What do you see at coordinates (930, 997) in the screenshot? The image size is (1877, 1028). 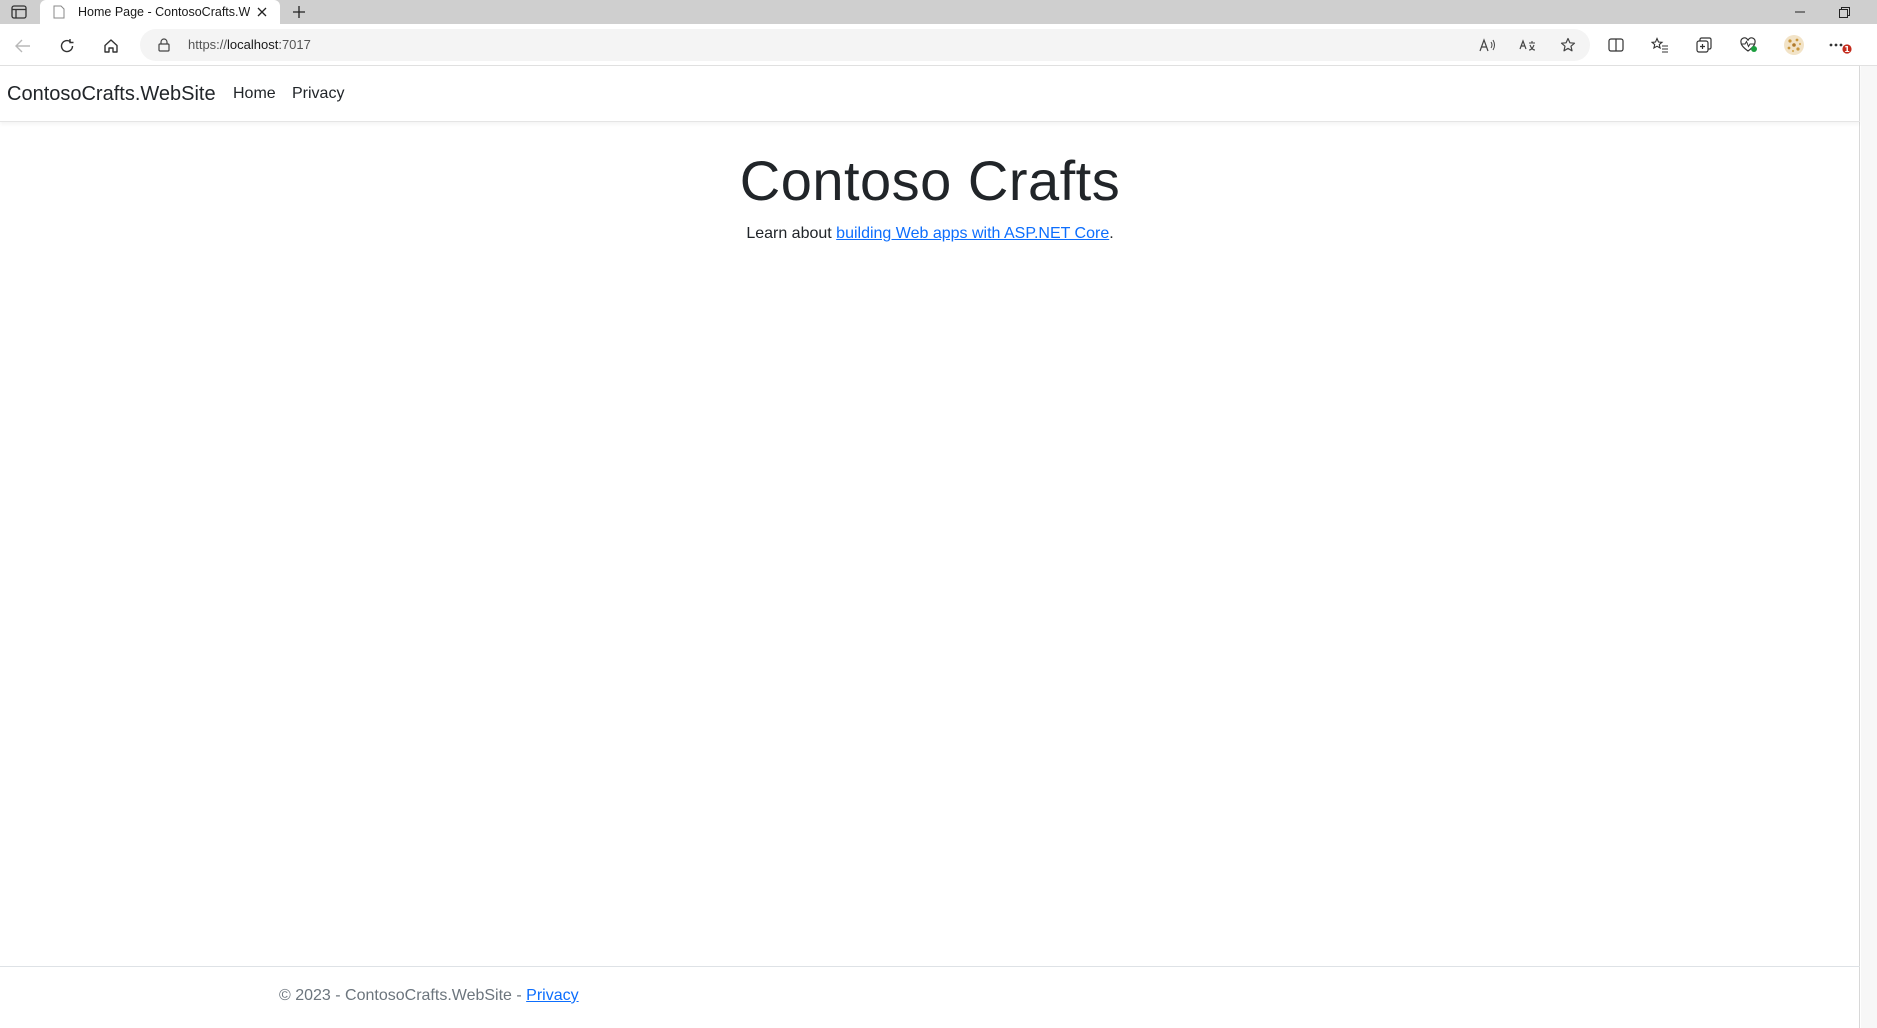 I see `site-footer: © 2023 - ContosoCrafts.WebSite - Privacy` at bounding box center [930, 997].